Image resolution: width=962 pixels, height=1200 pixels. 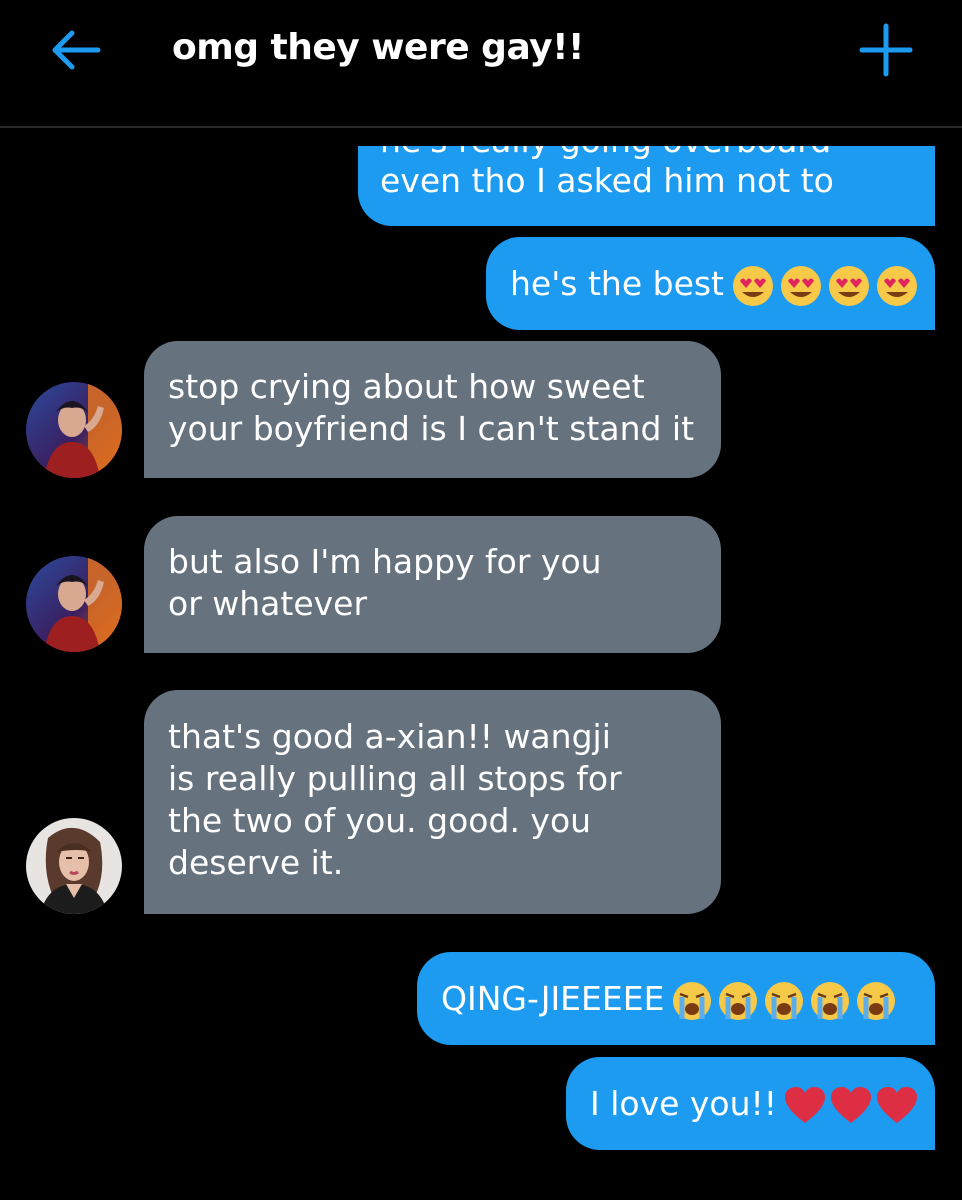 I want to click on message-bubble-sent: I love you!!, so click(x=750, y=1103).